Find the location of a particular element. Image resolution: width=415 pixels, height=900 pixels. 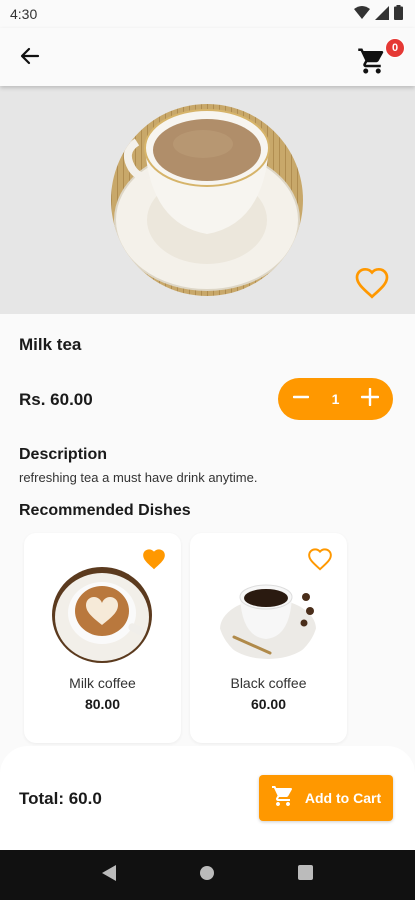

quantity-stepper: 1 is located at coordinates (335, 399).